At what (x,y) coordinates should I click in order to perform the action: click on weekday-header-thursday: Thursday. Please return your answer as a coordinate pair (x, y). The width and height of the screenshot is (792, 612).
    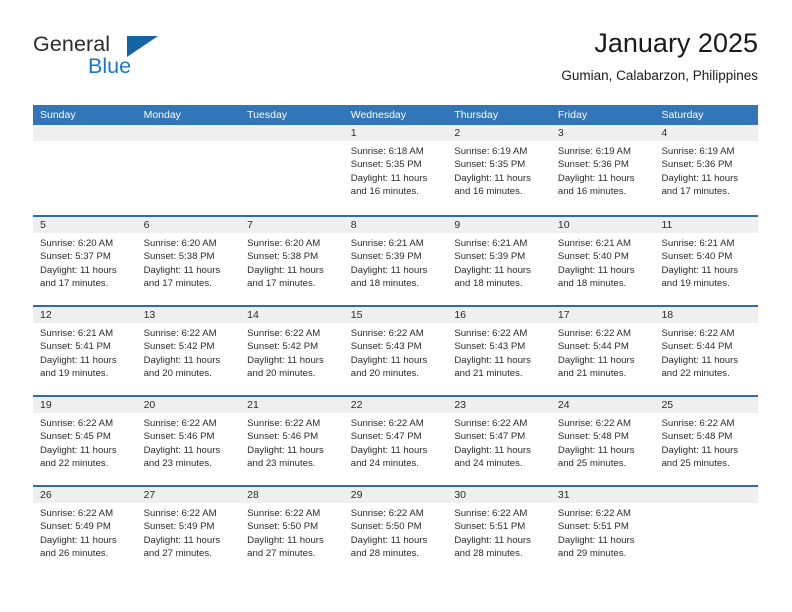
    Looking at the image, I should click on (476, 115).